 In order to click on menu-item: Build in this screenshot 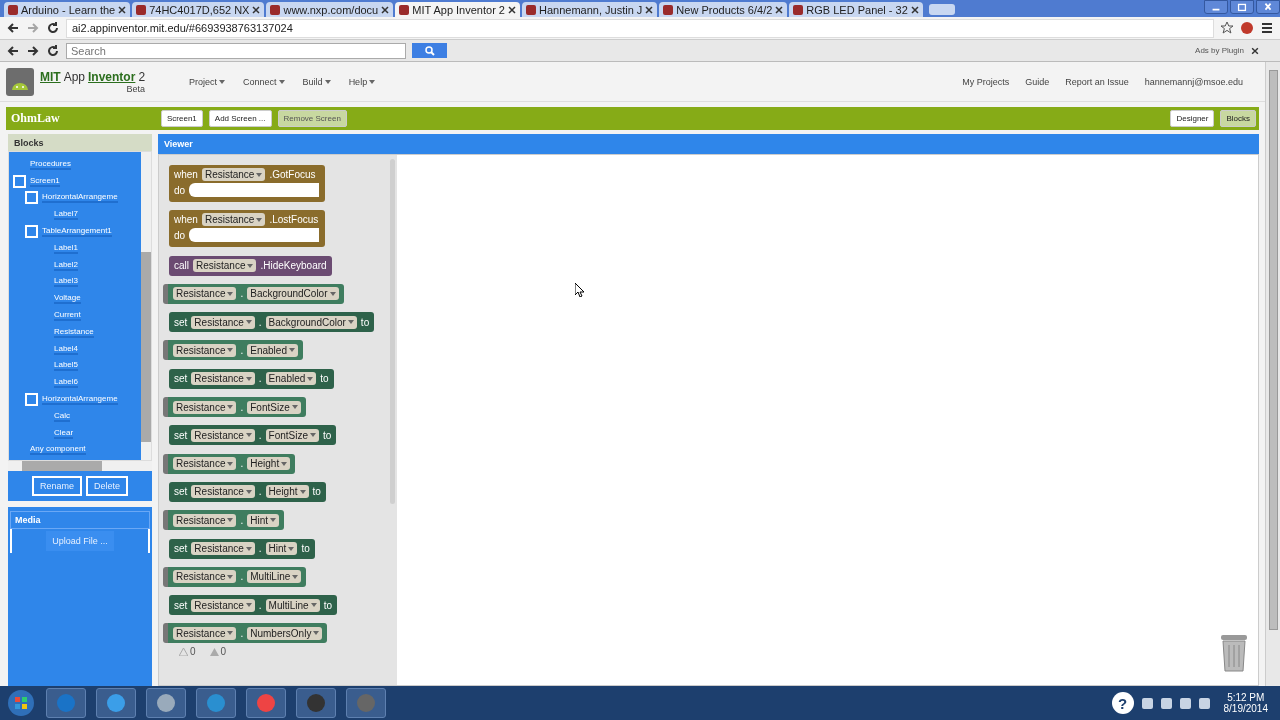, I will do `click(316, 81)`.